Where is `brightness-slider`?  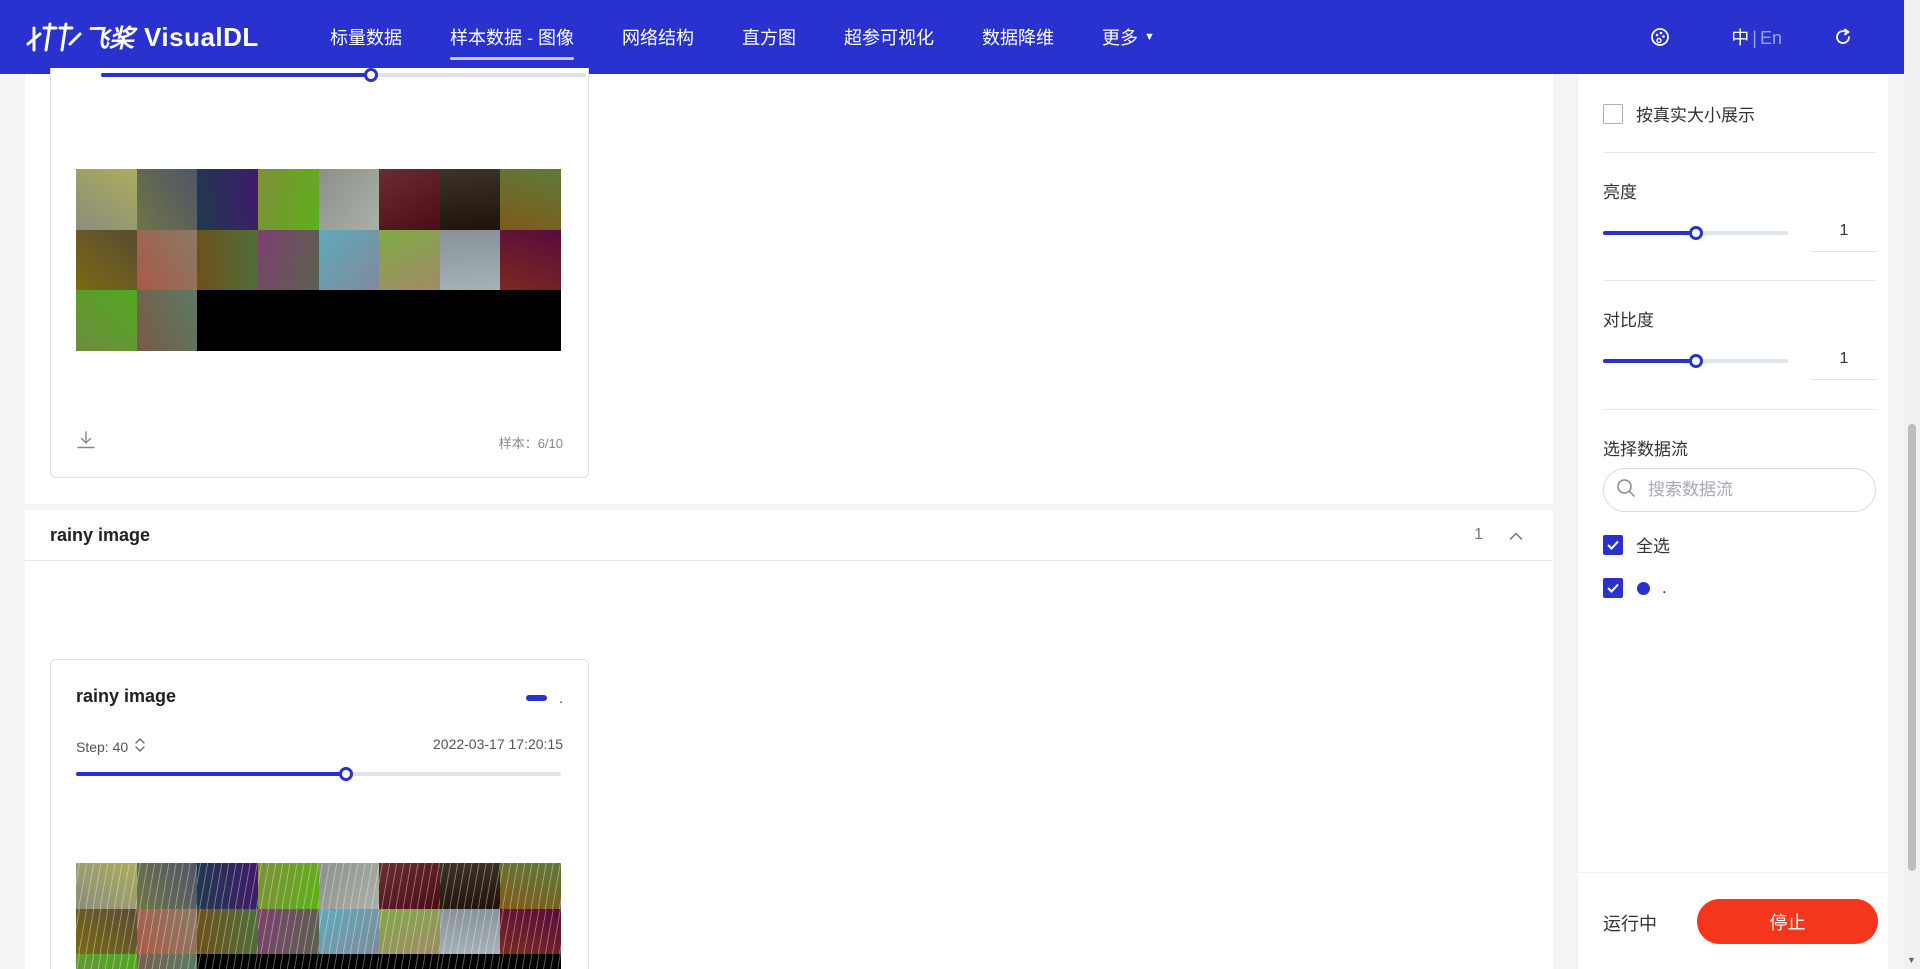 brightness-slider is located at coordinates (1695, 233).